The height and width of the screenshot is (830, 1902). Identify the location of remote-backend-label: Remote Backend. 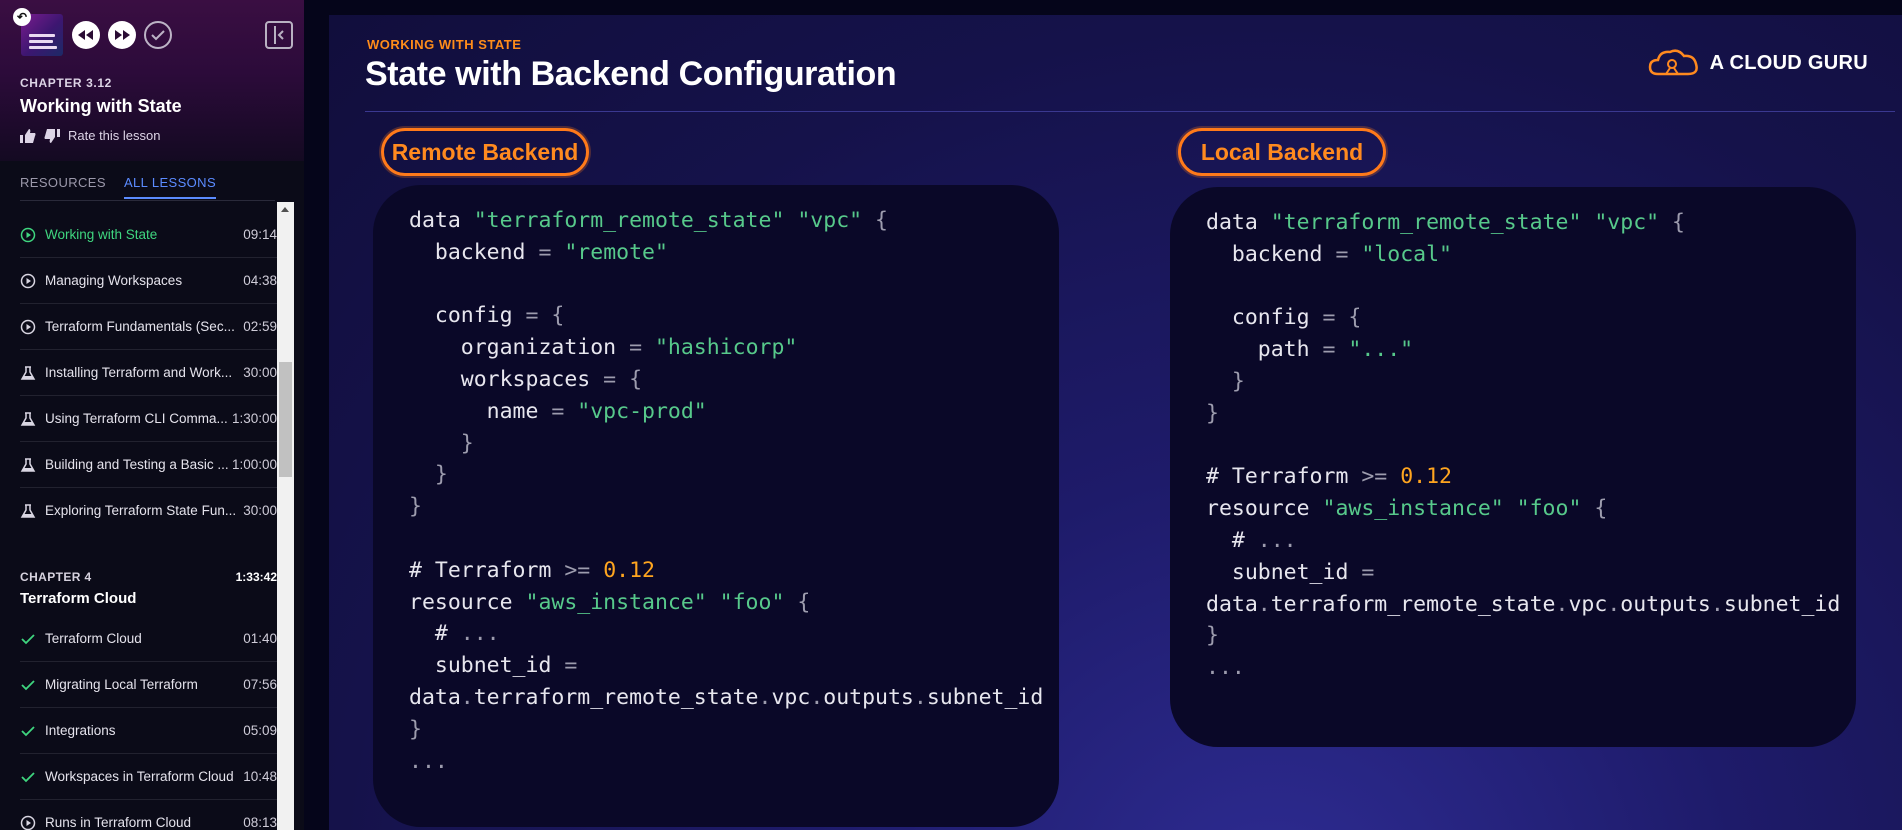
(485, 152).